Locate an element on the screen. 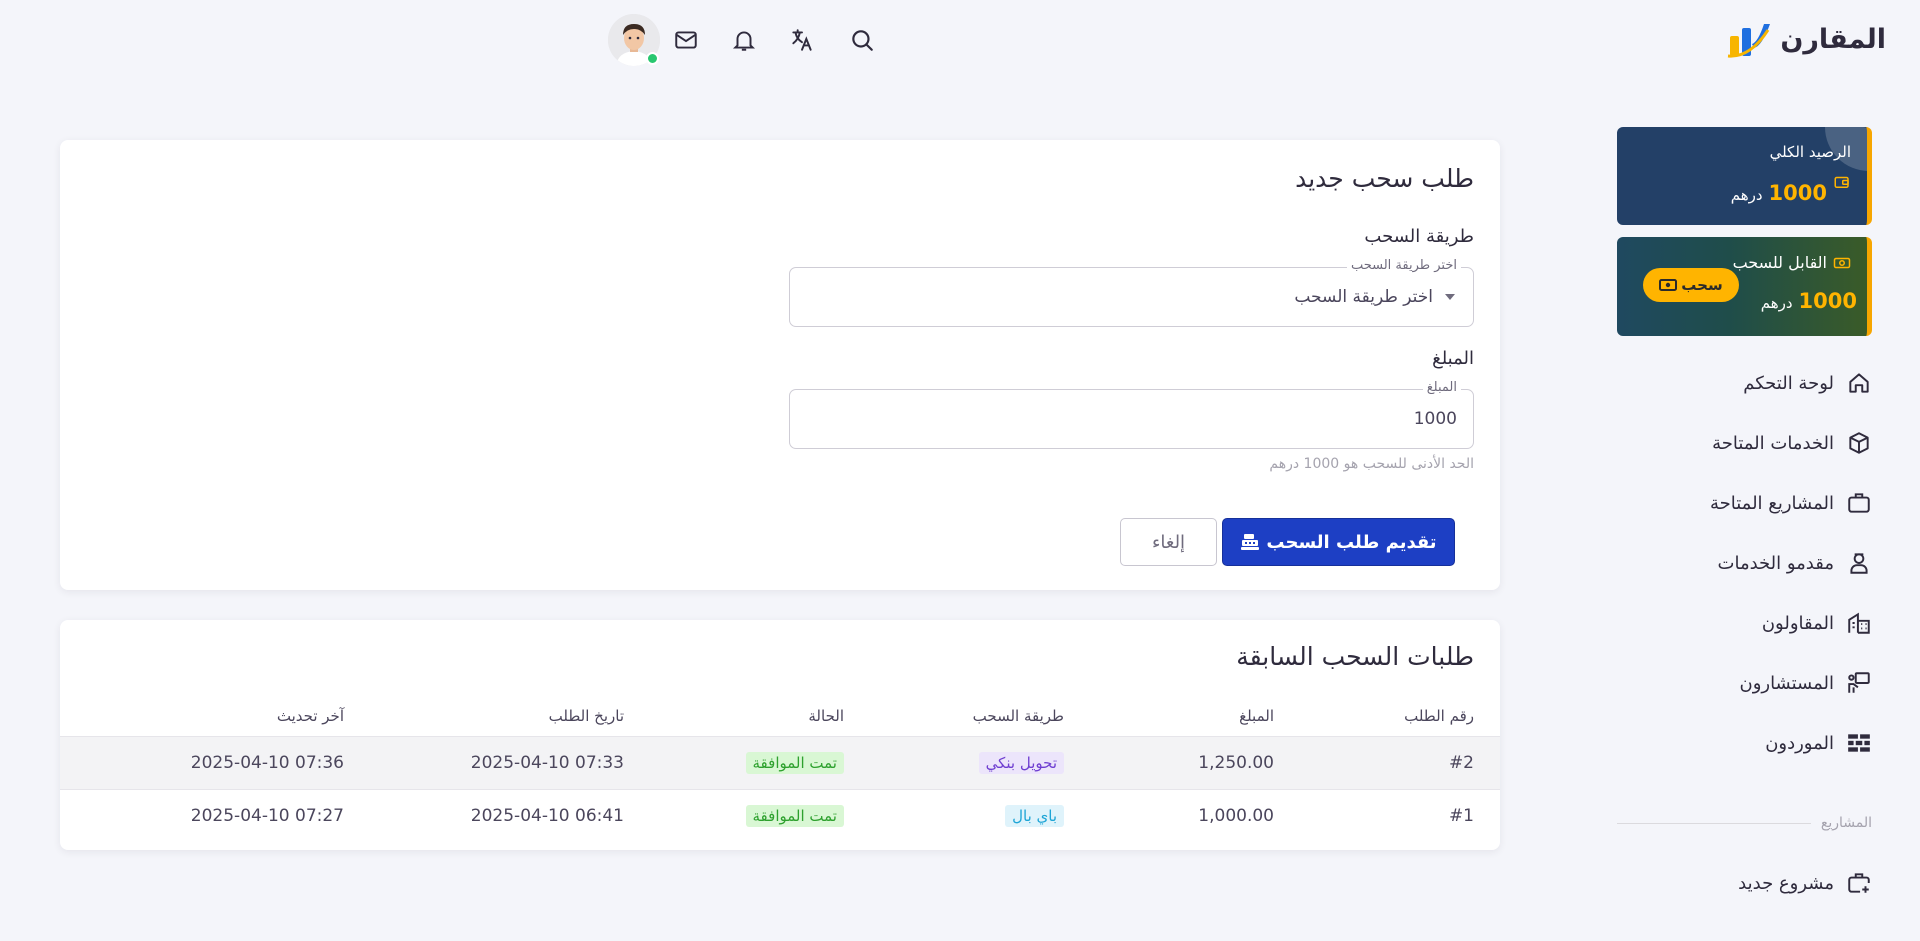 The image size is (1920, 941). sidebar-item-consultants: المستشارون is located at coordinates (1744, 683).